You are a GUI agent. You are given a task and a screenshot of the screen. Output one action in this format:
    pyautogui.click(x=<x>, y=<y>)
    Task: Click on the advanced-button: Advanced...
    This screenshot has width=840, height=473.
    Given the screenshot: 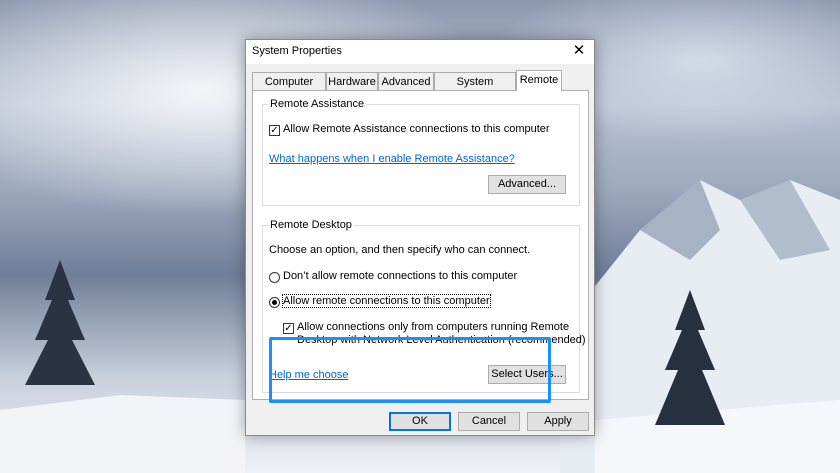 What is the action you would take?
    pyautogui.click(x=527, y=184)
    